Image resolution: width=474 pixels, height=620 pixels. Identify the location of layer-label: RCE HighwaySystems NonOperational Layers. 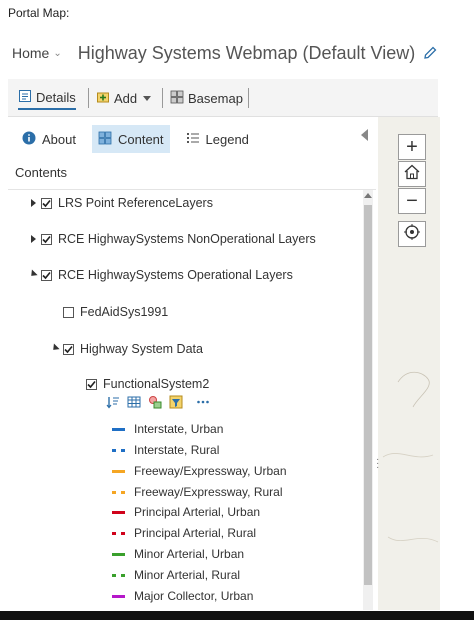
(187, 239).